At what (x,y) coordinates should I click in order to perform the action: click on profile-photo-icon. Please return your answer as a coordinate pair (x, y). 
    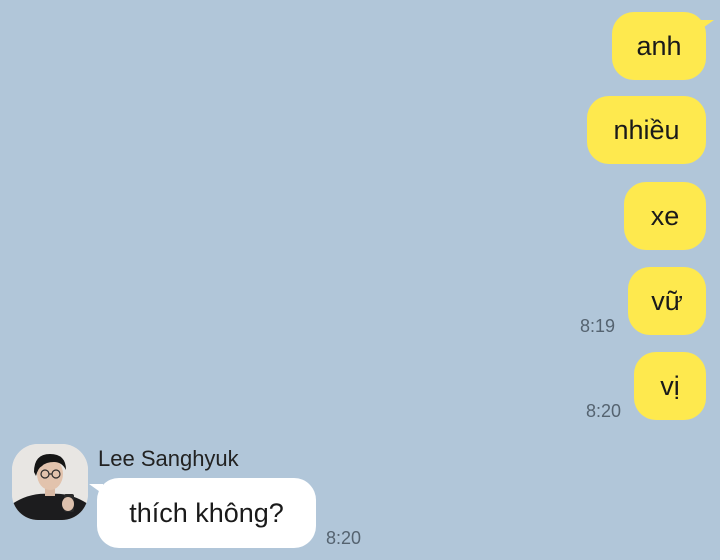
    Looking at the image, I should click on (50, 482).